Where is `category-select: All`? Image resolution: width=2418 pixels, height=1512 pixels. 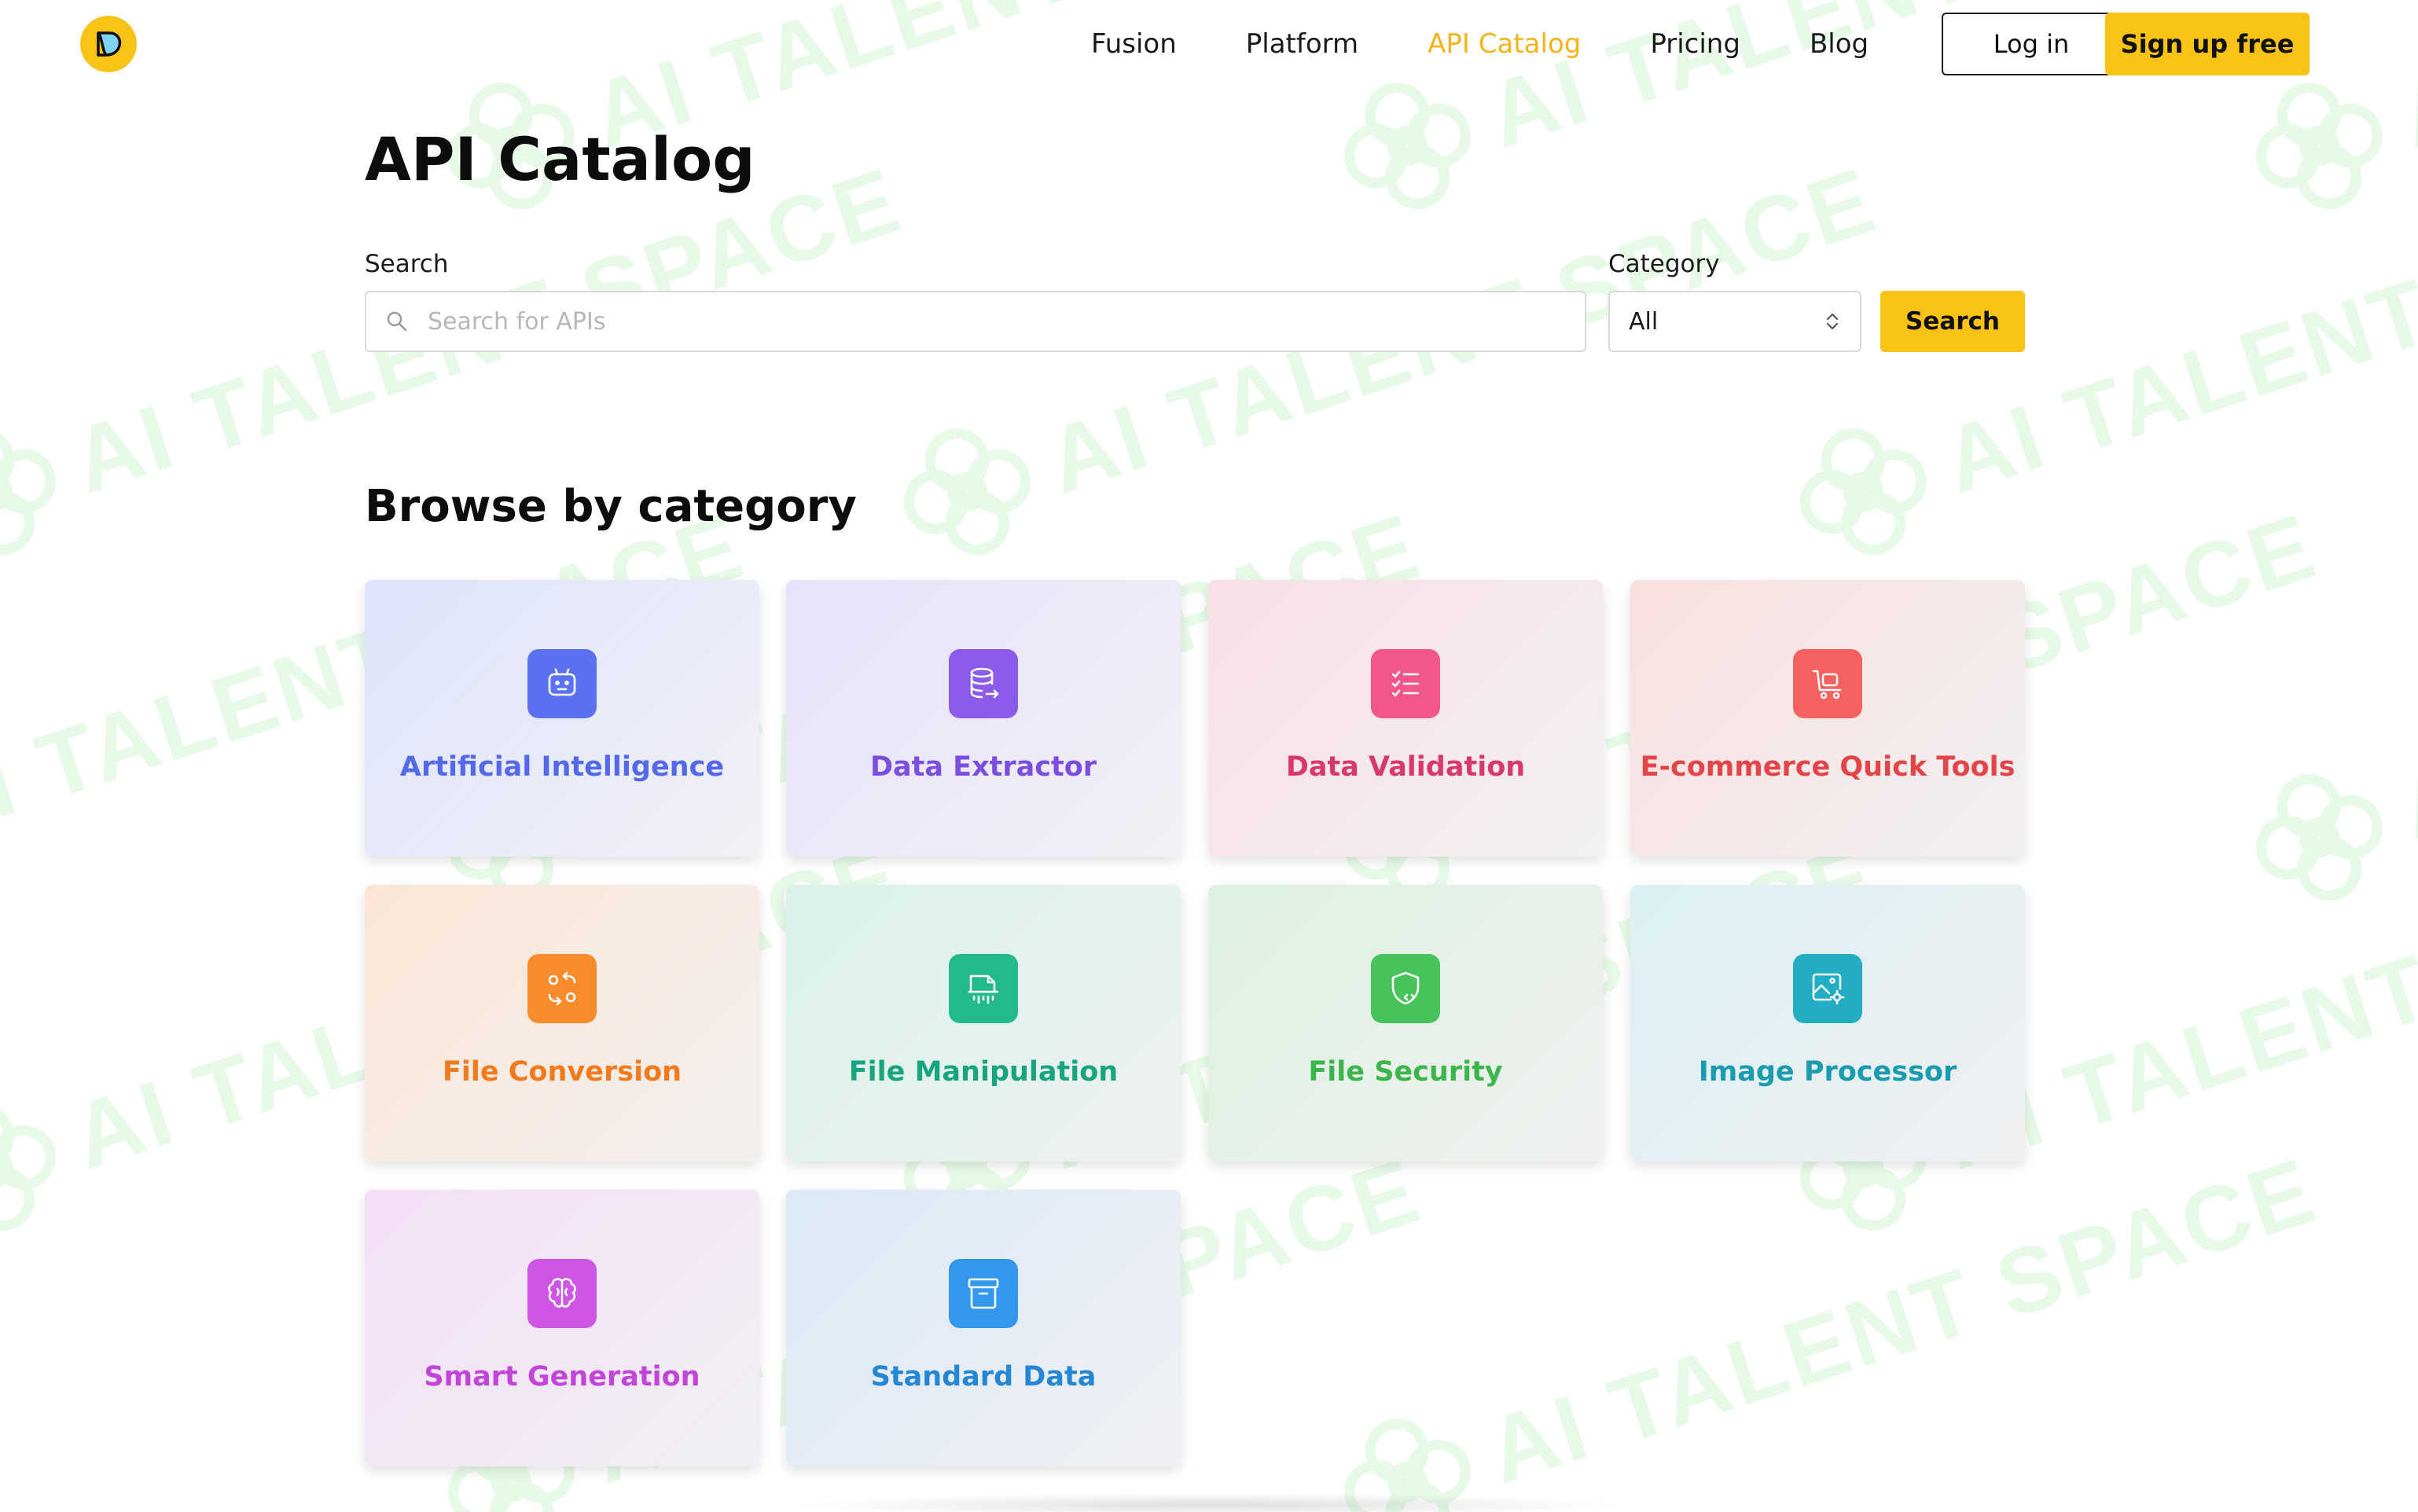 category-select: All is located at coordinates (1734, 322).